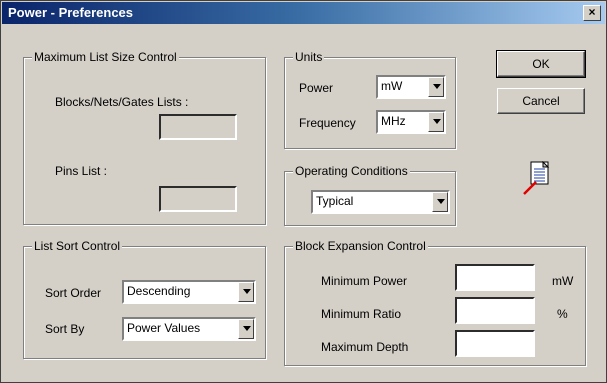 This screenshot has height=383, width=607. What do you see at coordinates (392, 86) in the screenshot?
I see `power-unit-value: mW` at bounding box center [392, 86].